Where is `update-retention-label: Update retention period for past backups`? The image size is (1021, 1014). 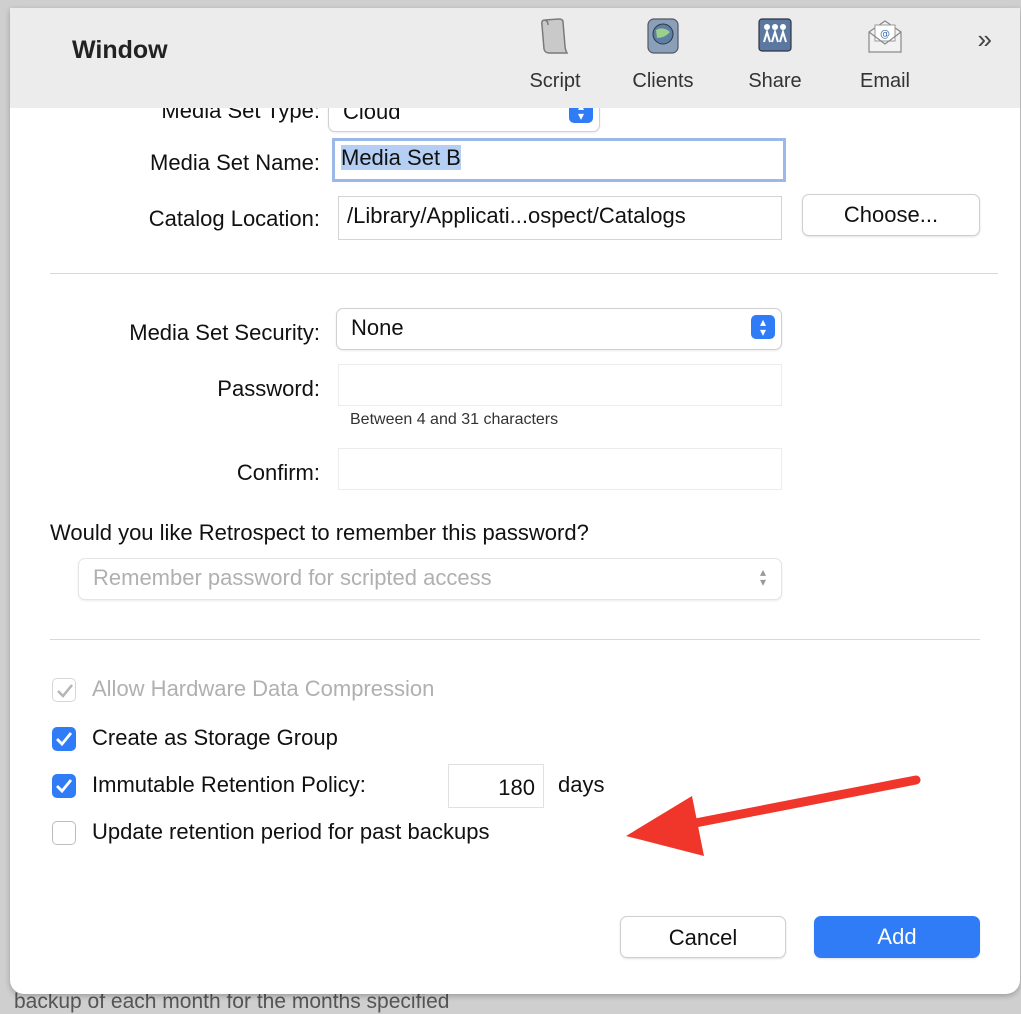
update-retention-label: Update retention period for past backups is located at coordinates (291, 831).